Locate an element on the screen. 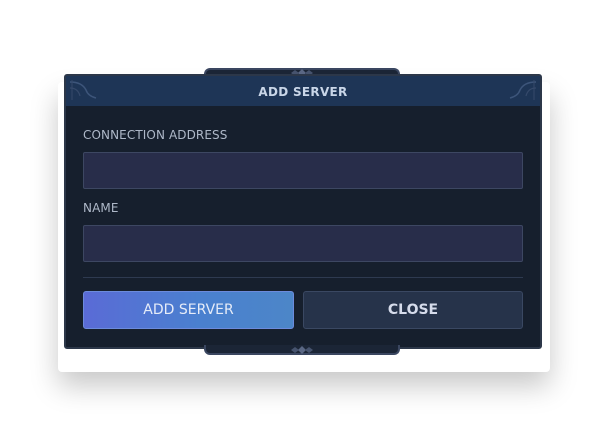  dialog-titlebar: ADD SERVER is located at coordinates (303, 91).